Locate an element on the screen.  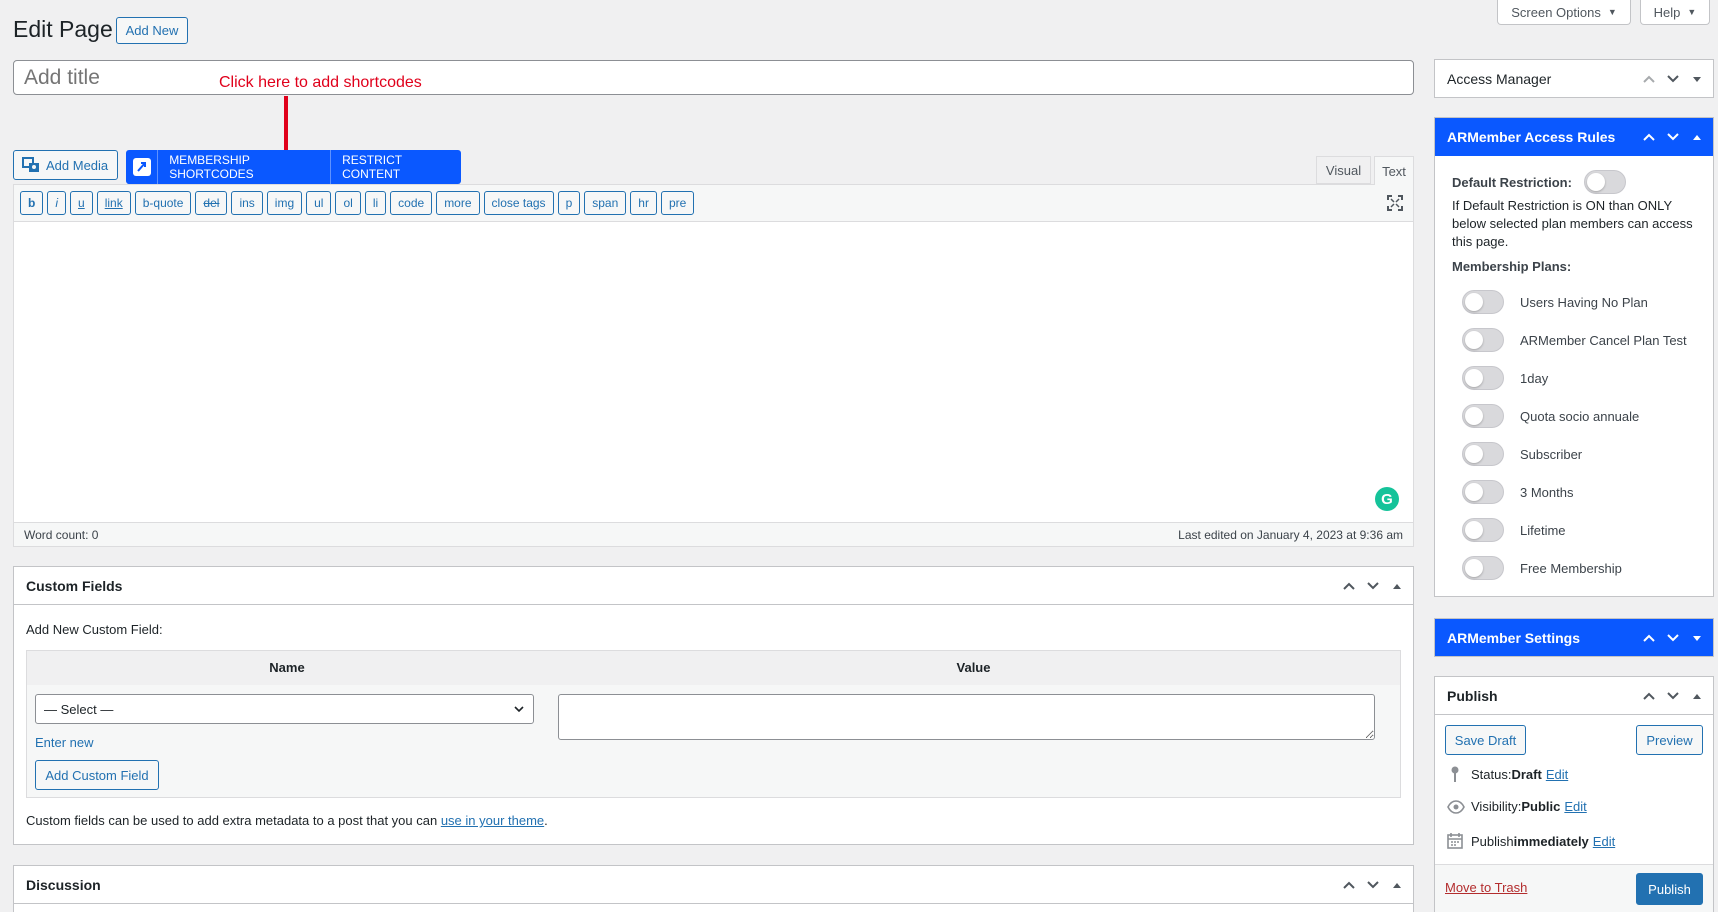
status-label: Status: is located at coordinates (1491, 774).